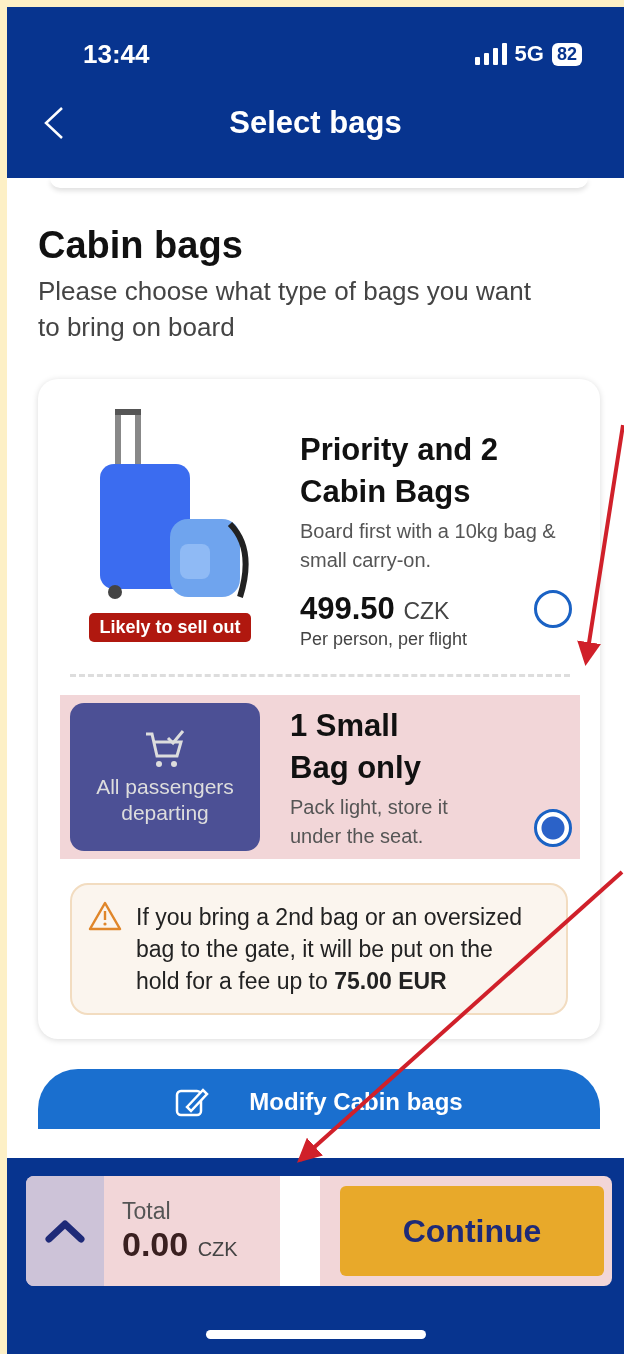 This screenshot has height=1354, width=624. I want to click on edit-icon, so click(192, 1101).